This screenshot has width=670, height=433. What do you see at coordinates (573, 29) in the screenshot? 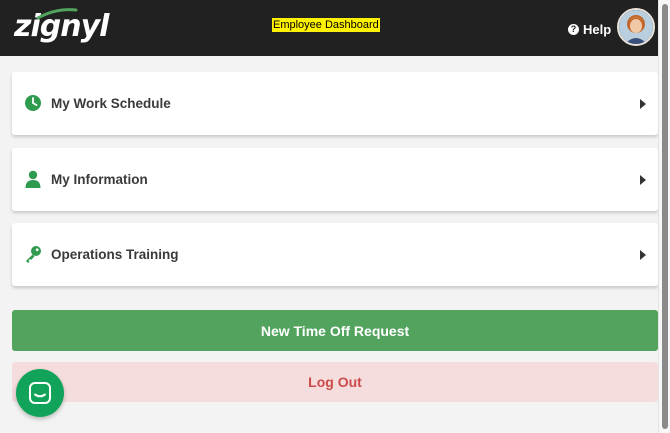
I see `question-circle-icon: ?` at bounding box center [573, 29].